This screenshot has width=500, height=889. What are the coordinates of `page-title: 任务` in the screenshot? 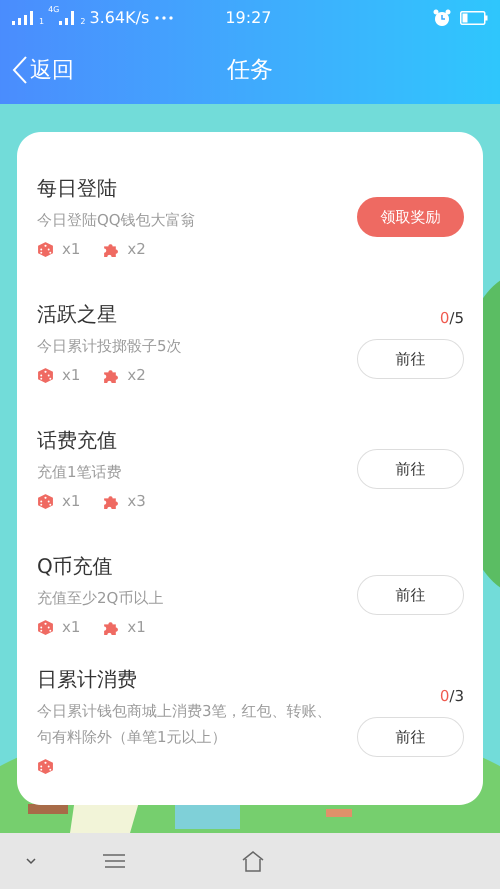 It's located at (250, 70).